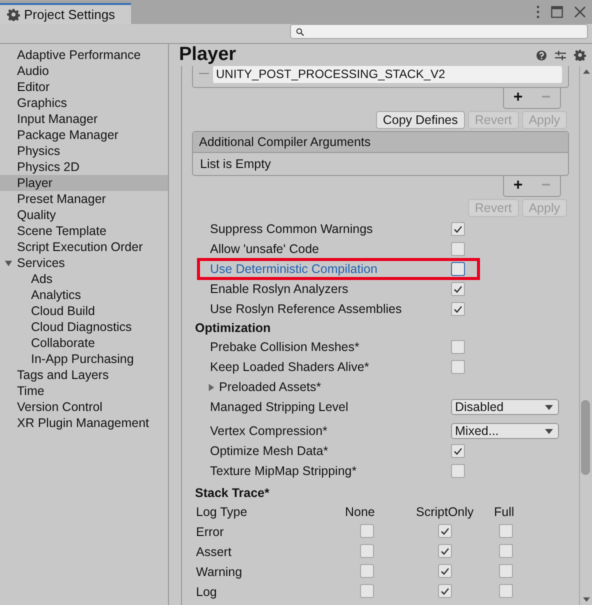 This screenshot has height=605, width=592. Describe the element at coordinates (70, 14) in the screenshot. I see `window-title: Project Settings` at that location.